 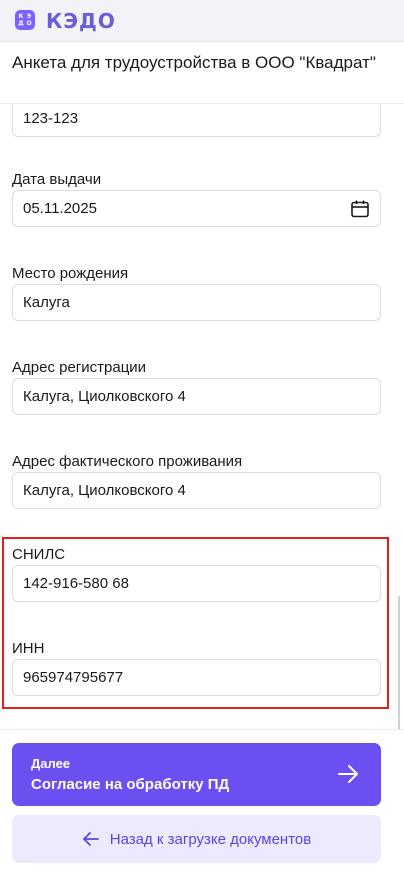 What do you see at coordinates (196, 396) in the screenshot?
I see `registration-address-field: Калуга, Циолковского 4` at bounding box center [196, 396].